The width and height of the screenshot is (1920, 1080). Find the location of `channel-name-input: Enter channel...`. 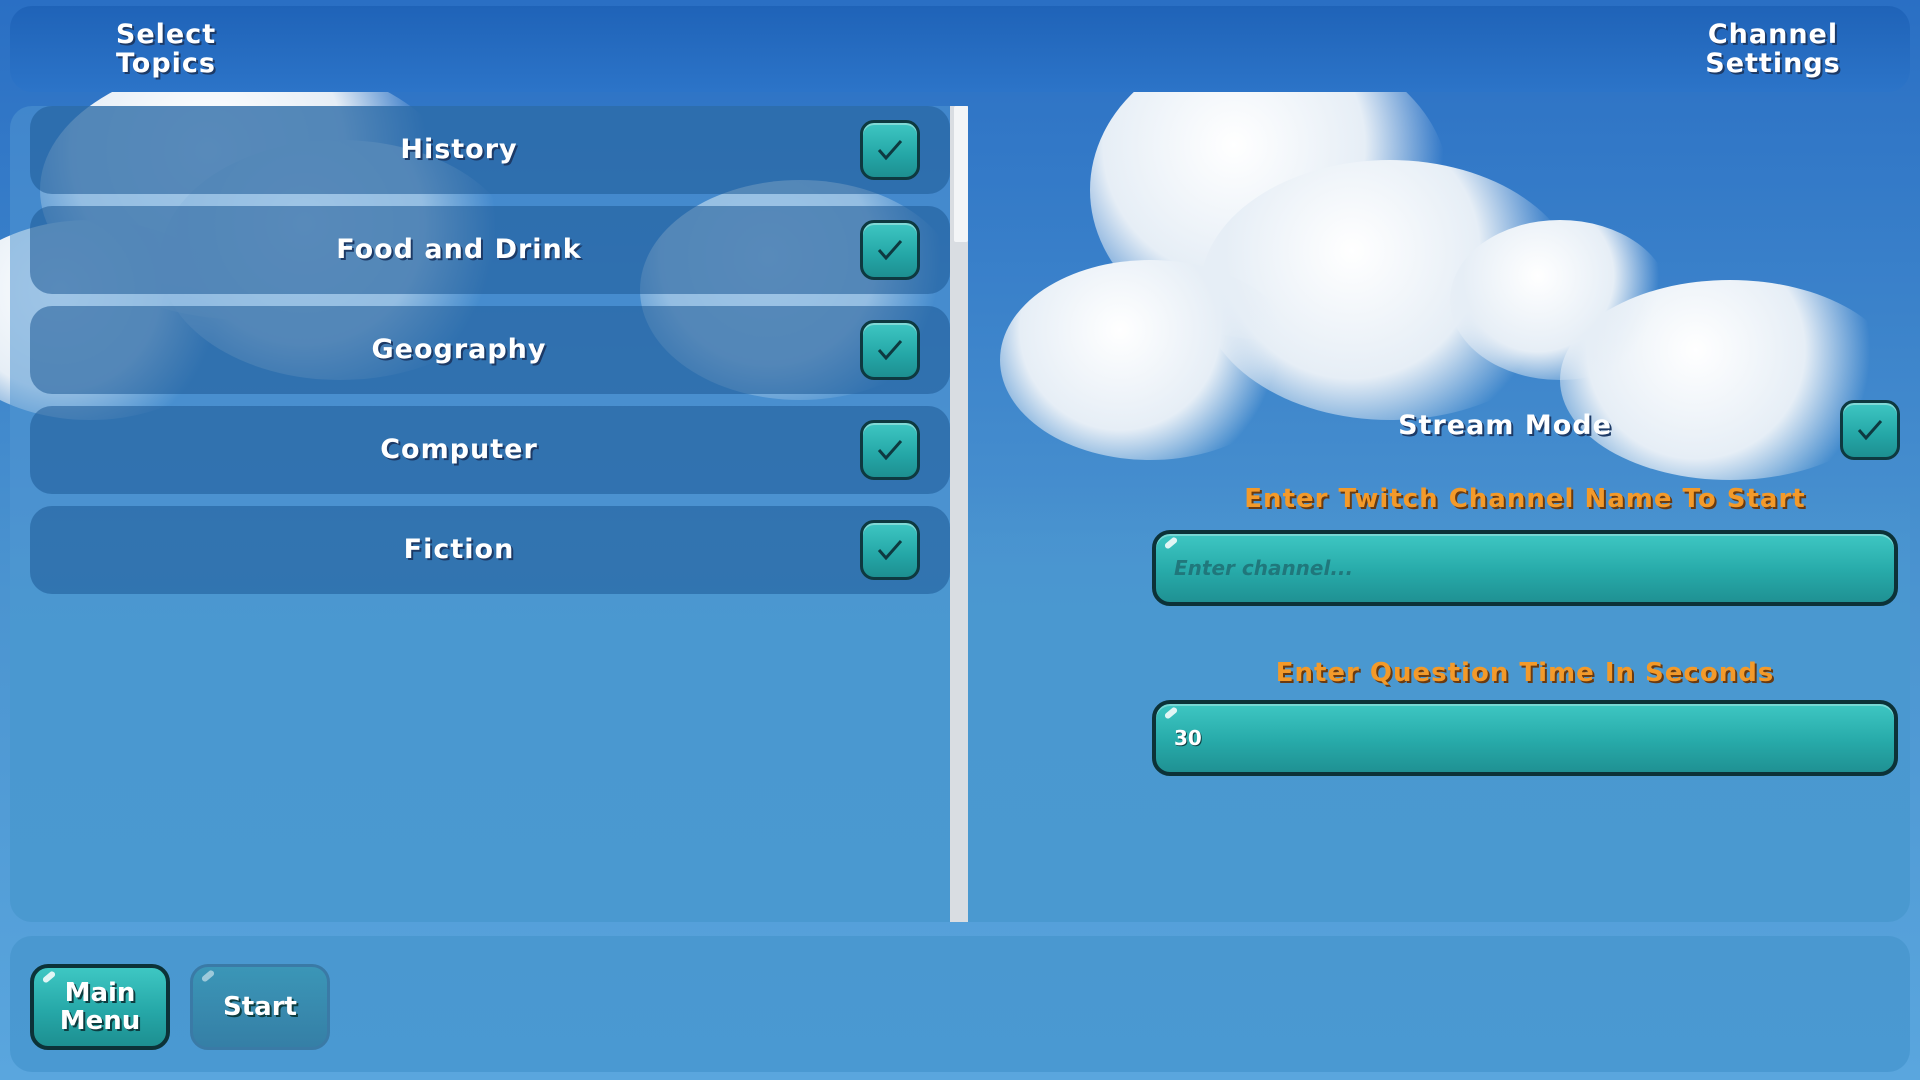

channel-name-input: Enter channel... is located at coordinates (1525, 568).